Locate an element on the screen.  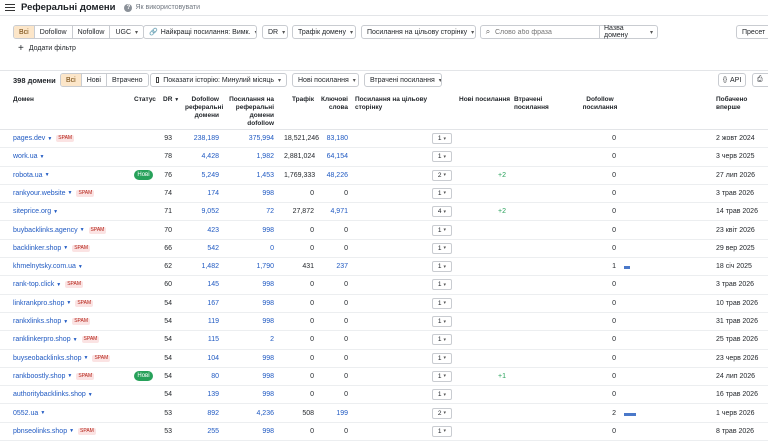
domain-link: pages.dev ▼ SPAM is located at coordinates (44, 138).